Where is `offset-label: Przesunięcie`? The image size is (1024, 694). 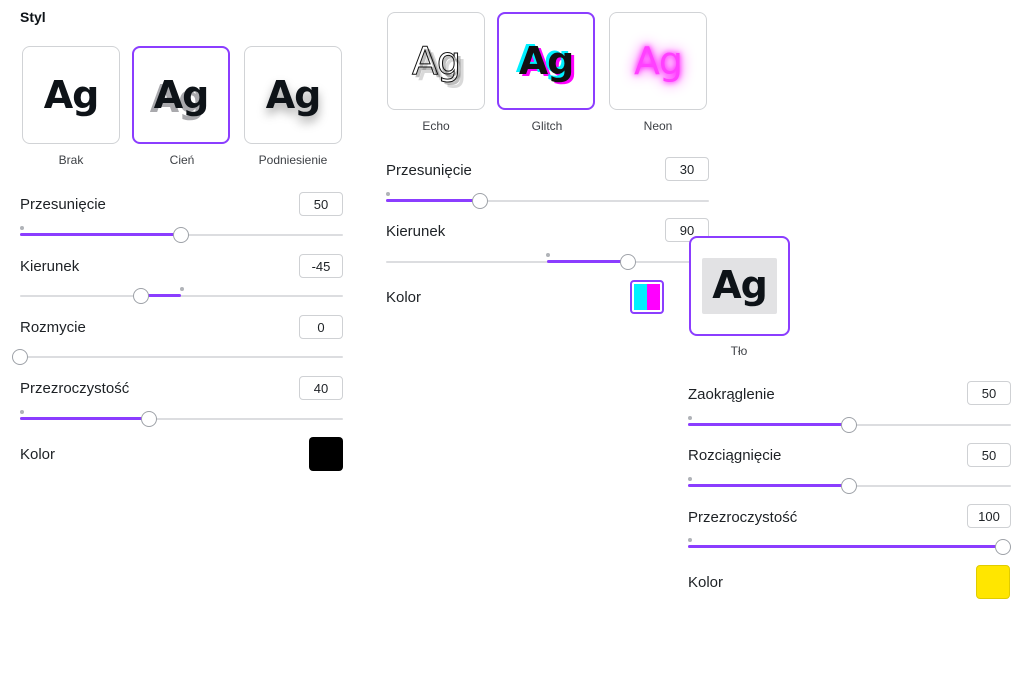 offset-label: Przesunięcie is located at coordinates (63, 204).